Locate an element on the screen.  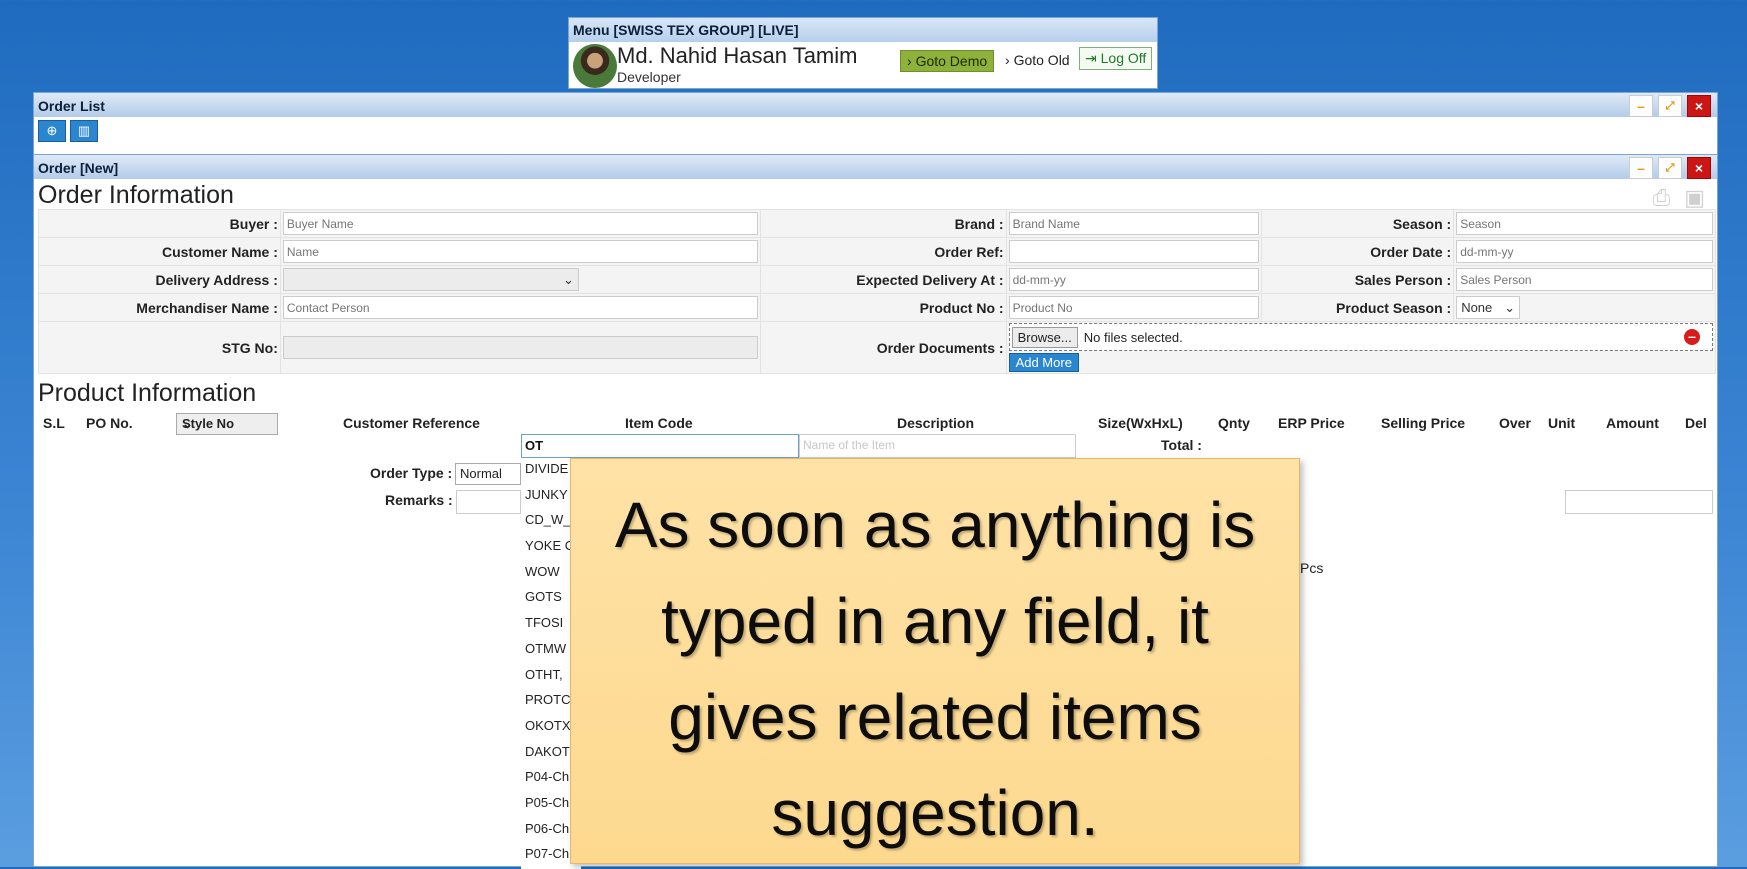
item-code-input: OT is located at coordinates (660, 446).